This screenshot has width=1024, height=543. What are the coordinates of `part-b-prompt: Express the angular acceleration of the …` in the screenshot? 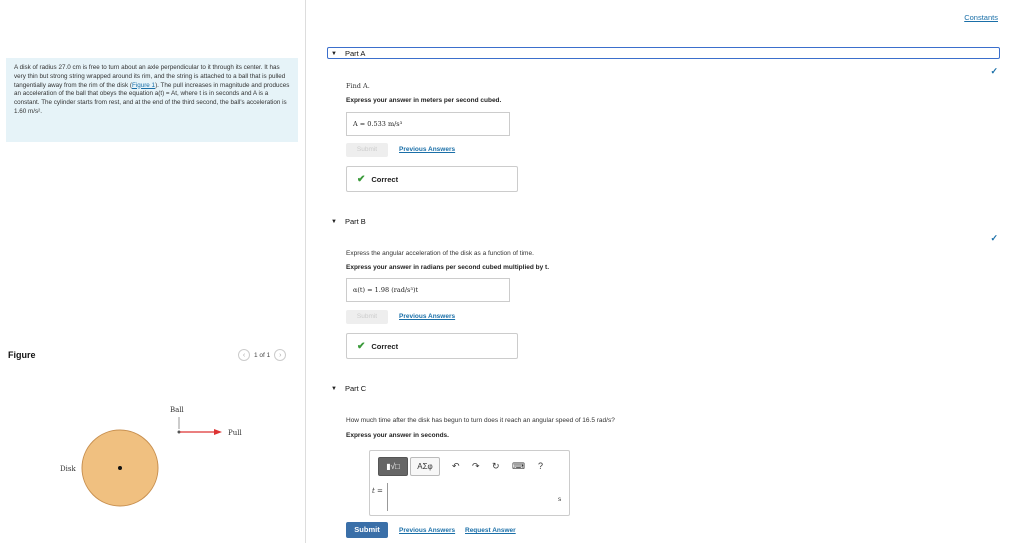 It's located at (440, 253).